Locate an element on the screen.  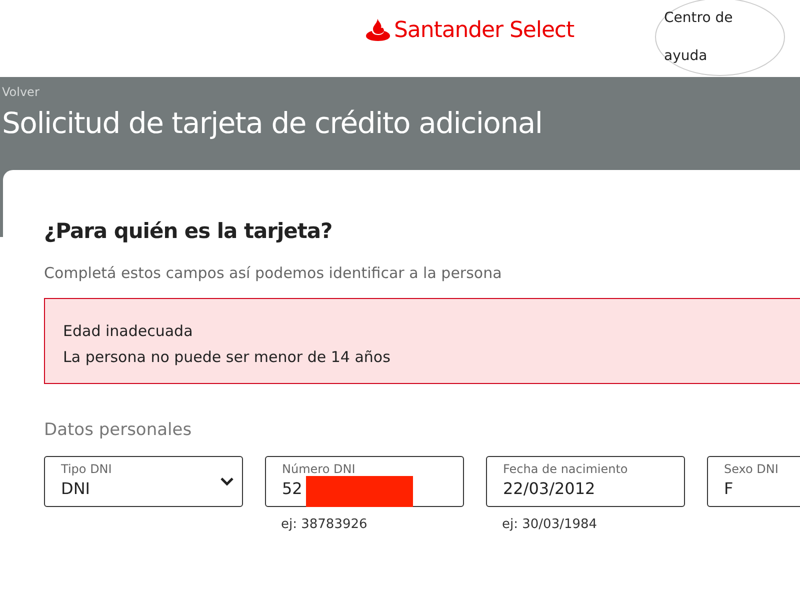
field-hint: ej: 30/03/1984 is located at coordinates (549, 525).